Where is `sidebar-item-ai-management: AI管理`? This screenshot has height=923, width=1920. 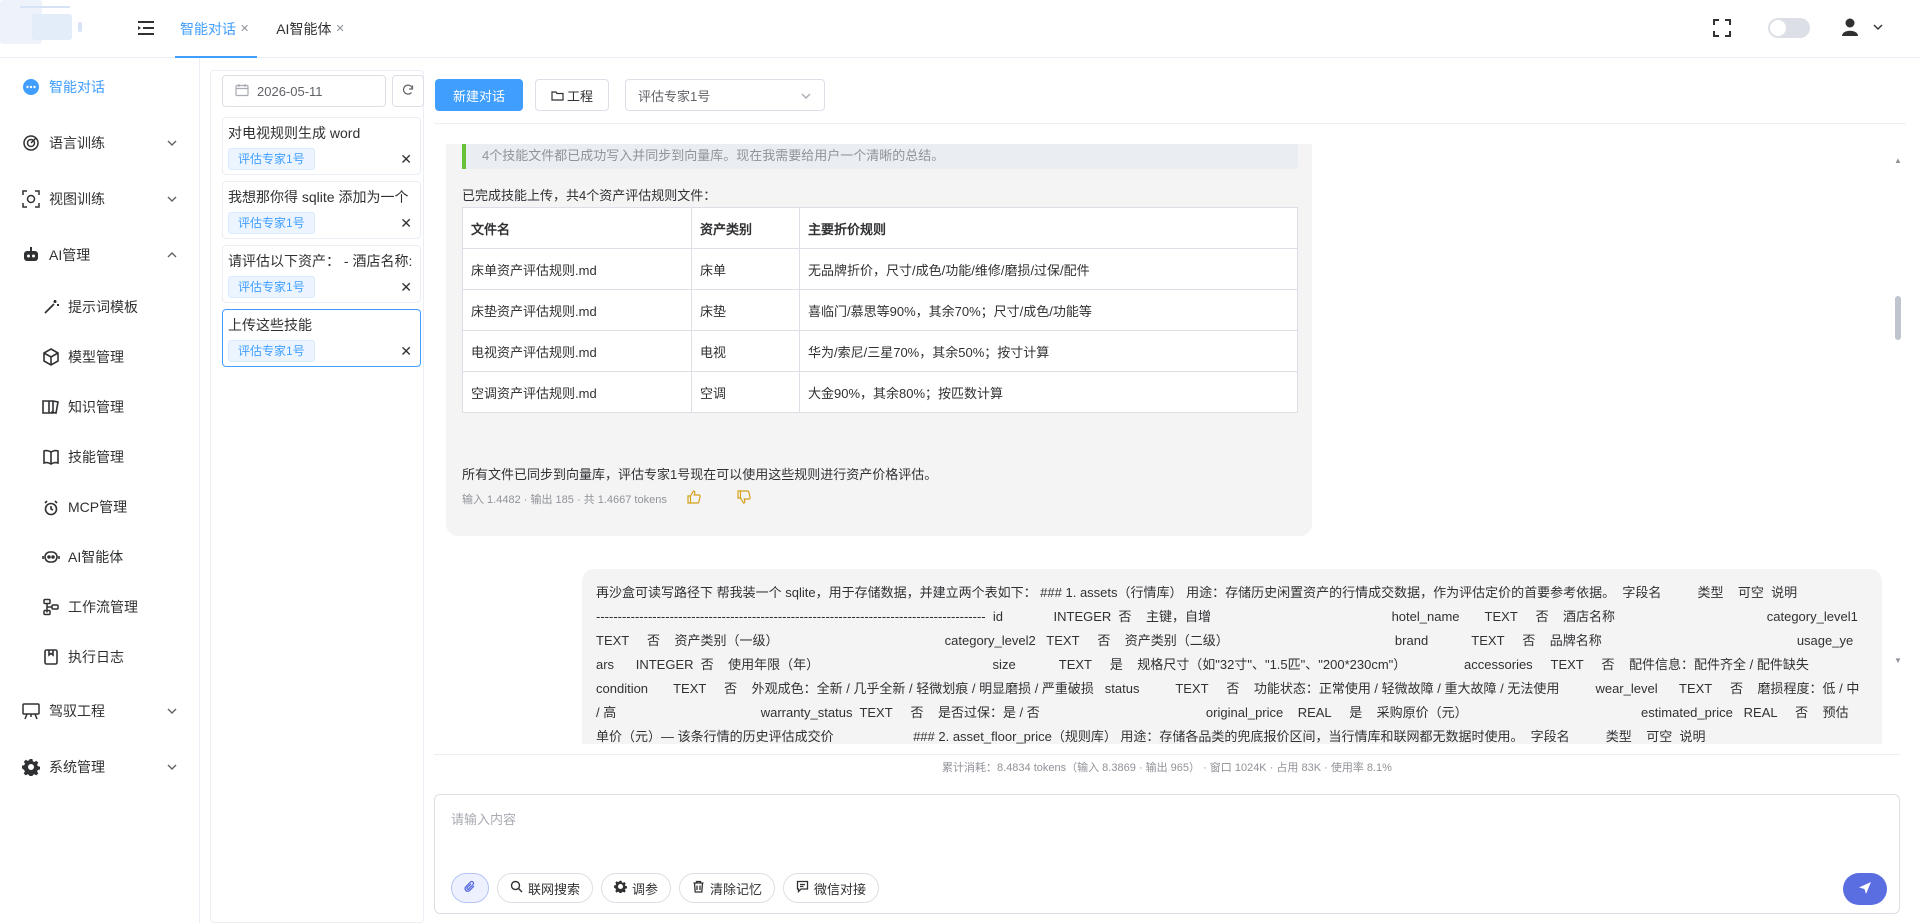
sidebar-item-ai-management: AI管理 is located at coordinates (100, 255).